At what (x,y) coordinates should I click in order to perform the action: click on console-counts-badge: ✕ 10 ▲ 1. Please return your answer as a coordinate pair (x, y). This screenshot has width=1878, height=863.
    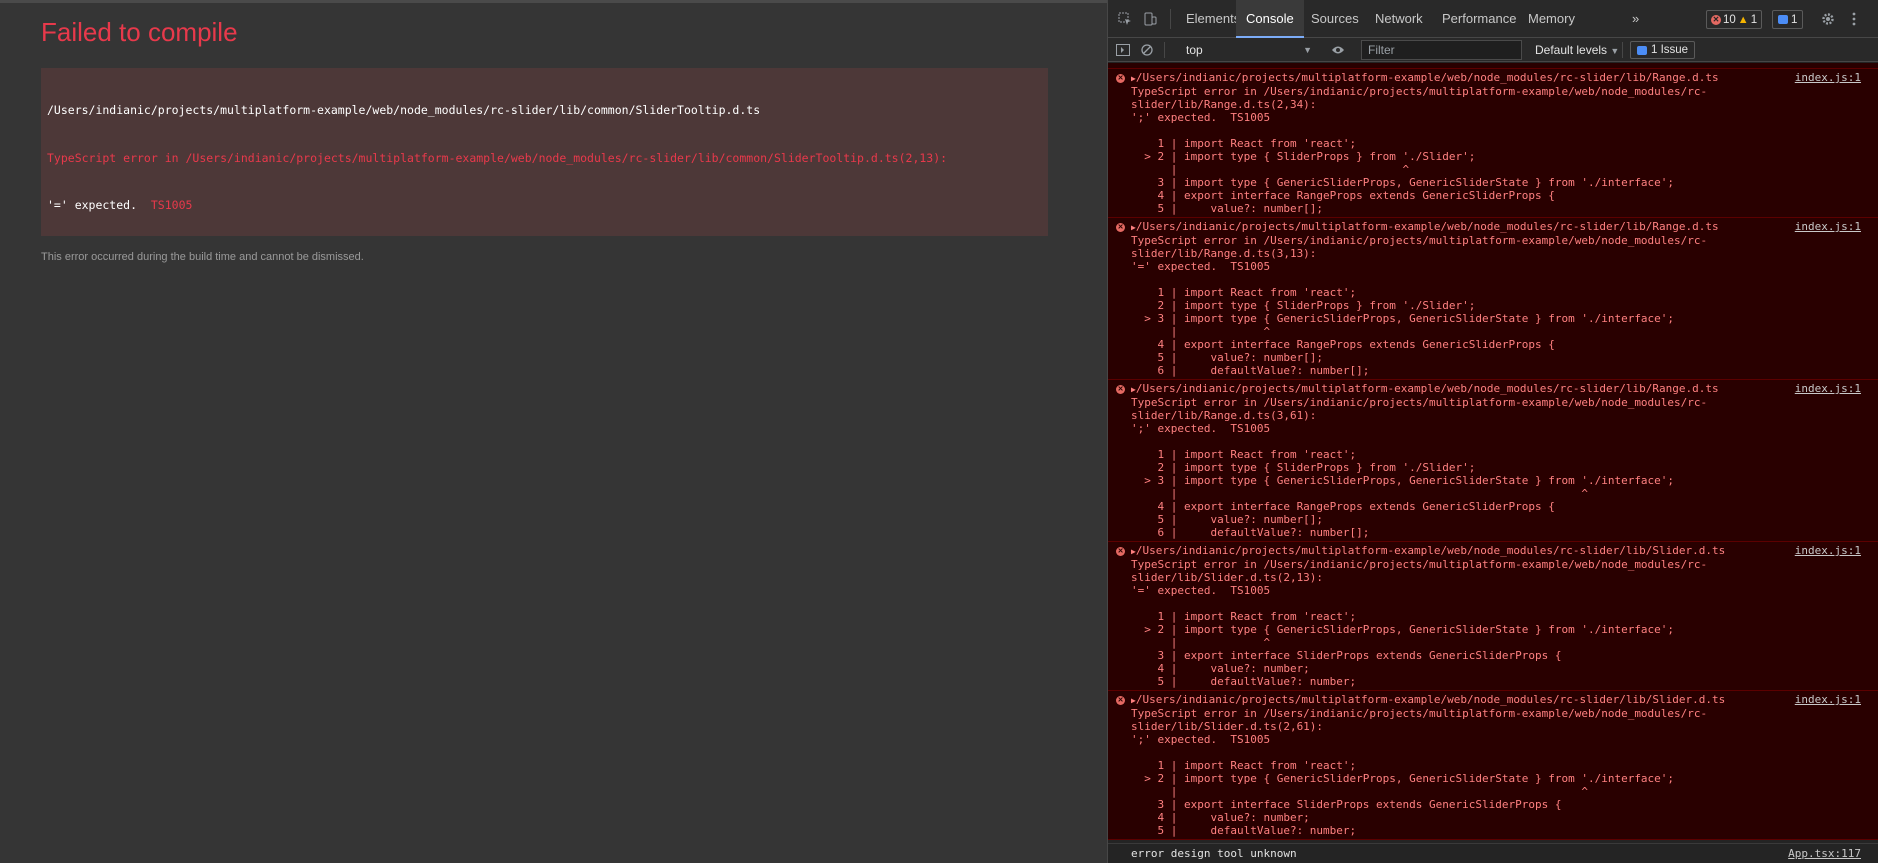
    Looking at the image, I should click on (1734, 19).